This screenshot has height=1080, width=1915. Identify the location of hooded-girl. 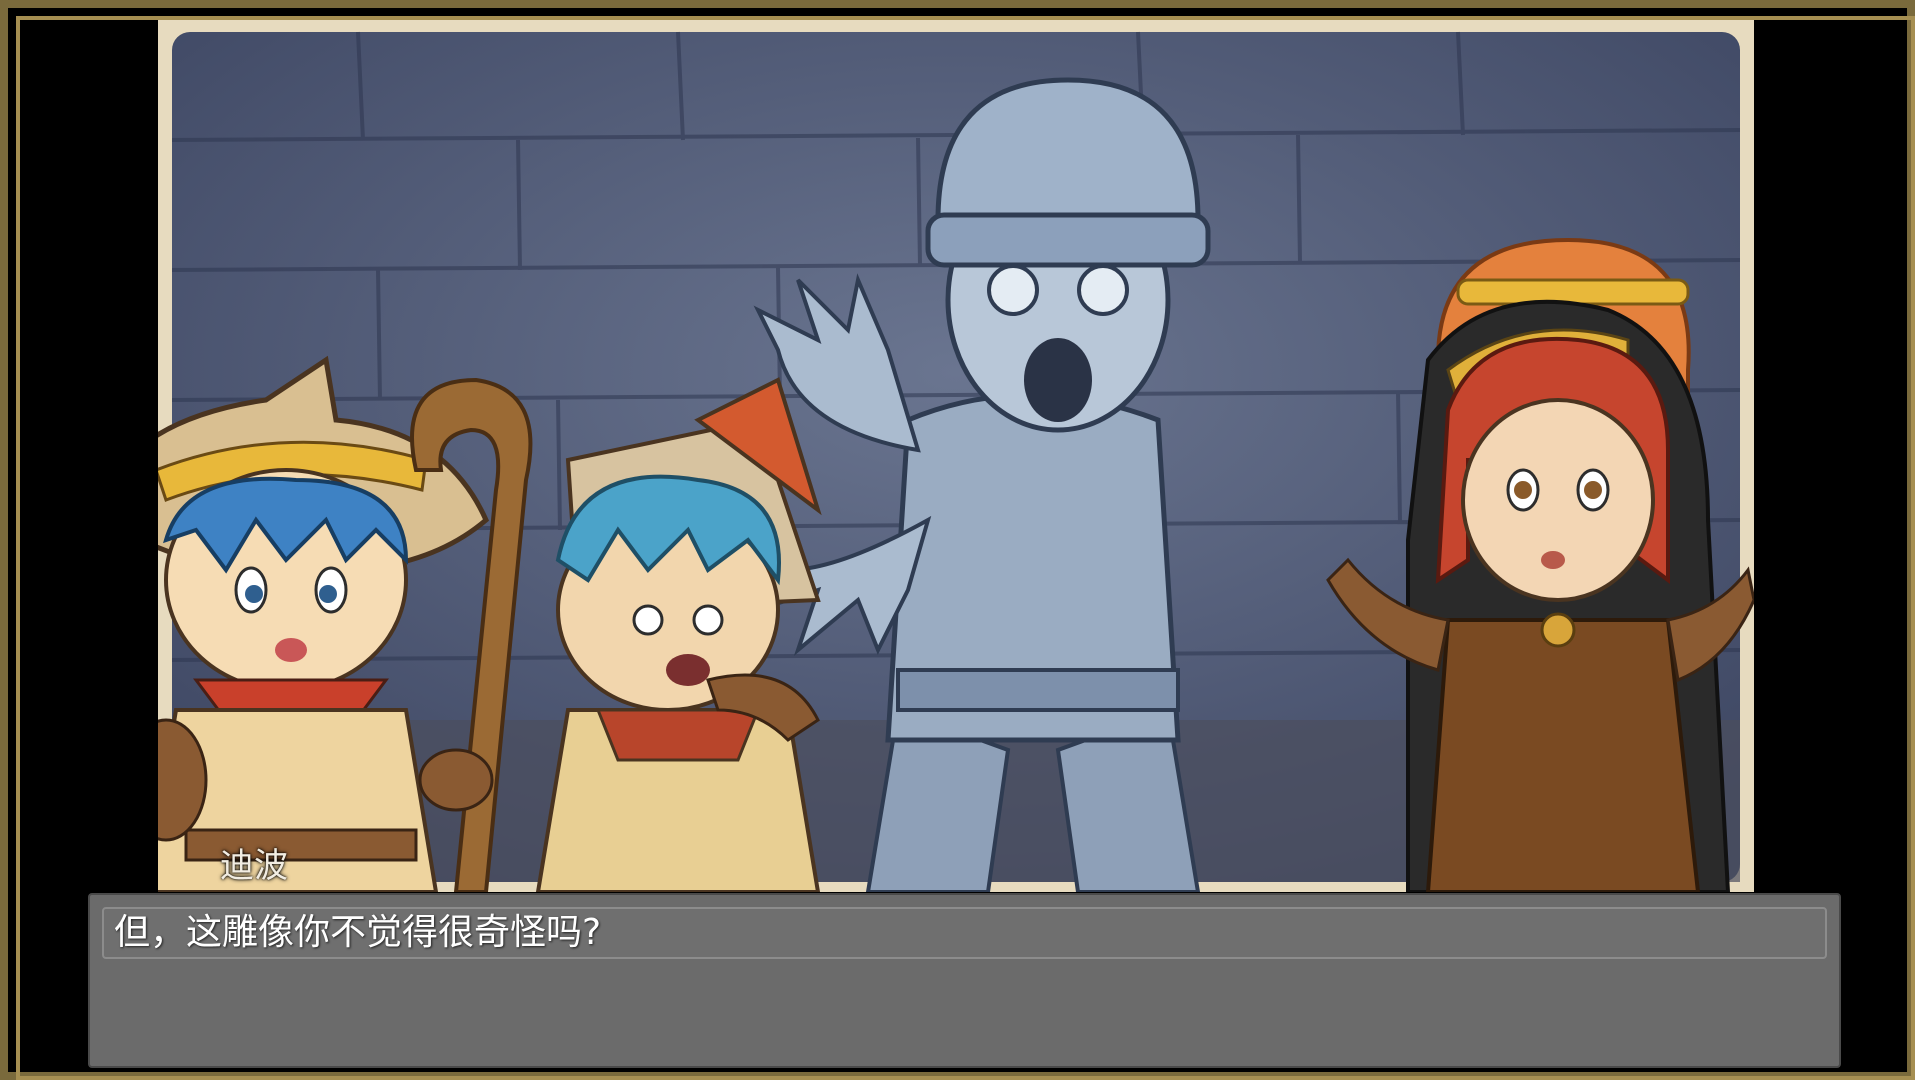
(1540, 595).